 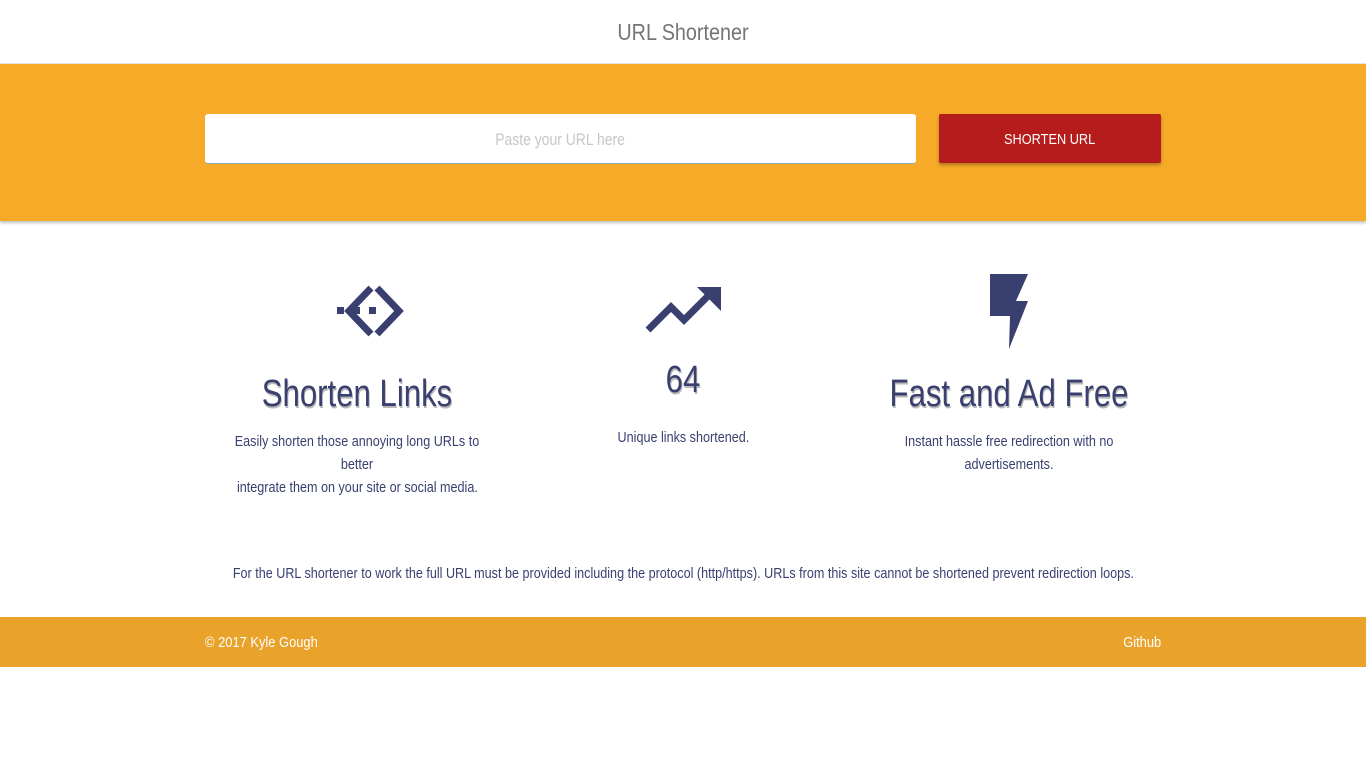 I want to click on url-input-placeholder: Paste your URL here, so click(x=560, y=139).